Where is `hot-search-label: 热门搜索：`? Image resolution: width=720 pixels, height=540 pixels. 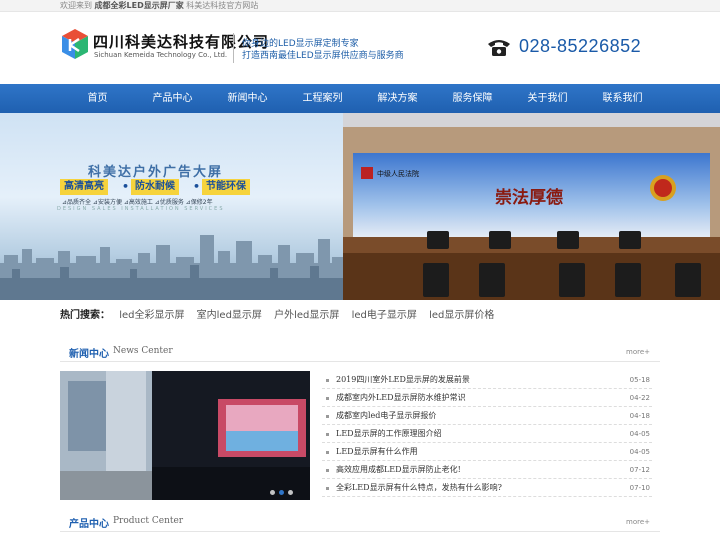
hot-search-label: 热门搜索： is located at coordinates (85, 315).